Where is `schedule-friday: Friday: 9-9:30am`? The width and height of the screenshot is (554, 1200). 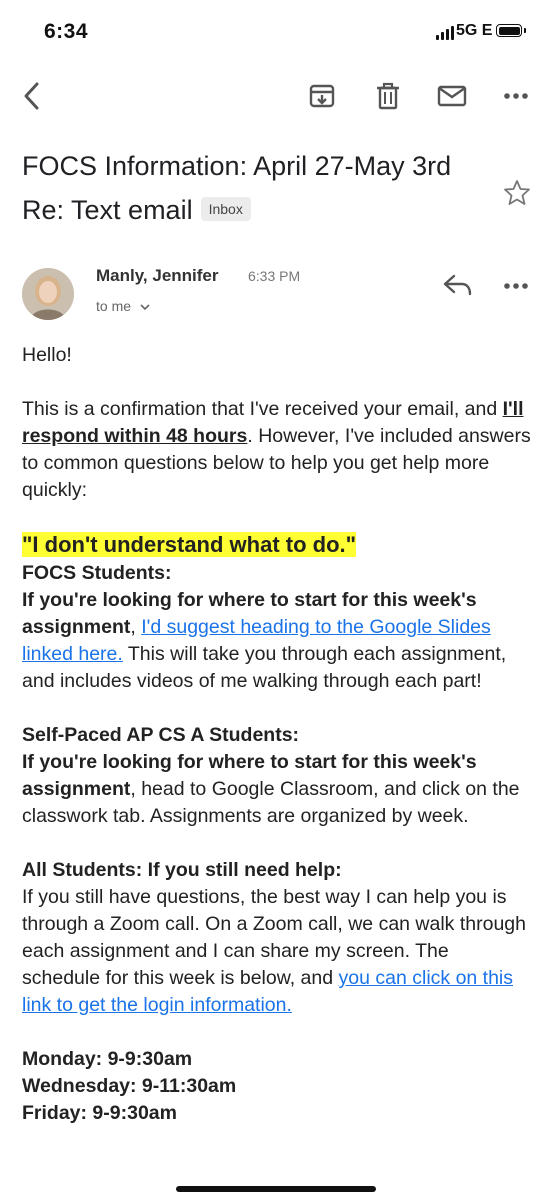
schedule-friday: Friday: 9-9:30am is located at coordinates (99, 1113).